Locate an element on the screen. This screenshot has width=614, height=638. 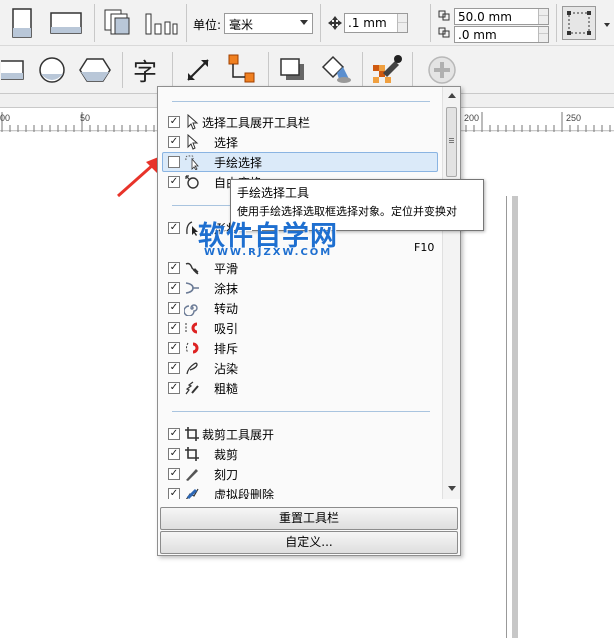
all-pages-button is located at coordinates (118, 23).